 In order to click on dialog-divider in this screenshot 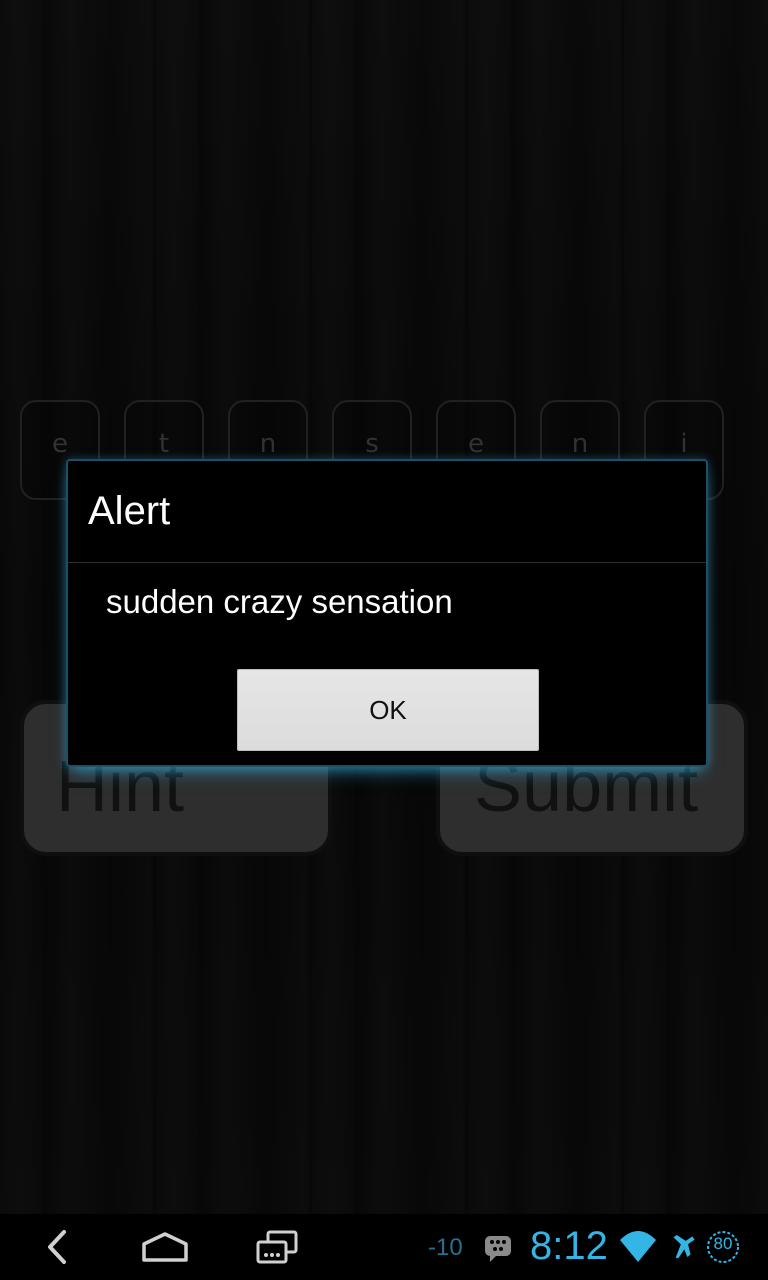, I will do `click(387, 562)`.